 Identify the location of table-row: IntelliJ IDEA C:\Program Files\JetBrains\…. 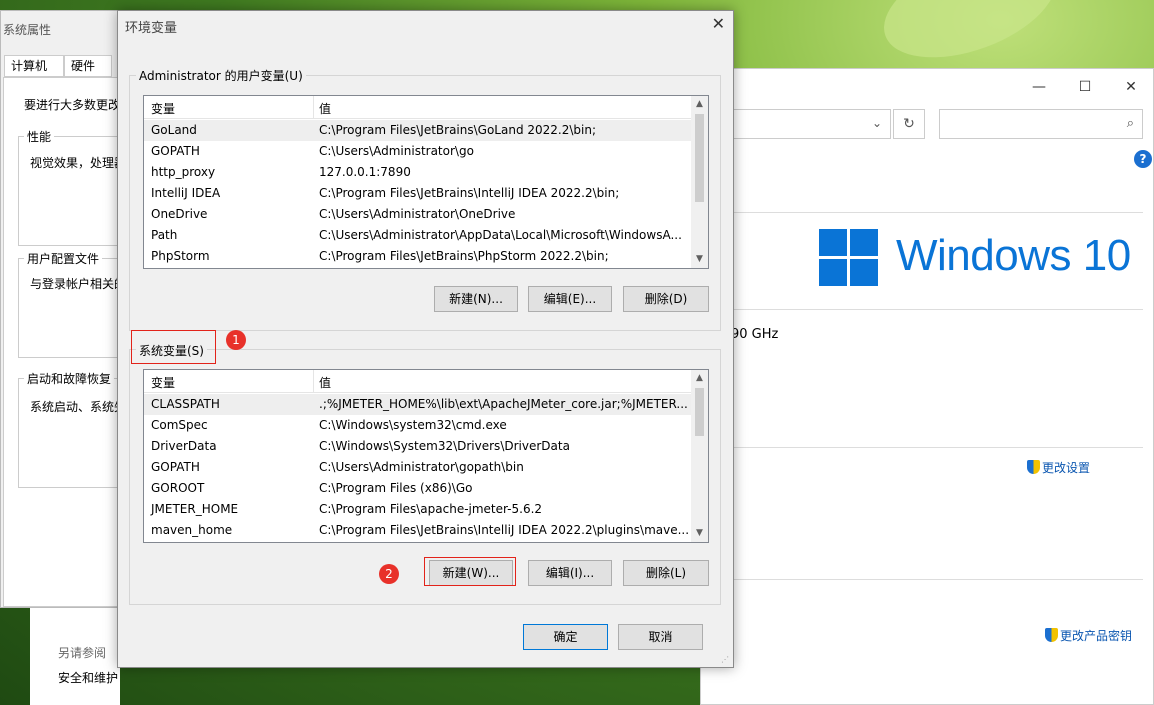
(417, 193).